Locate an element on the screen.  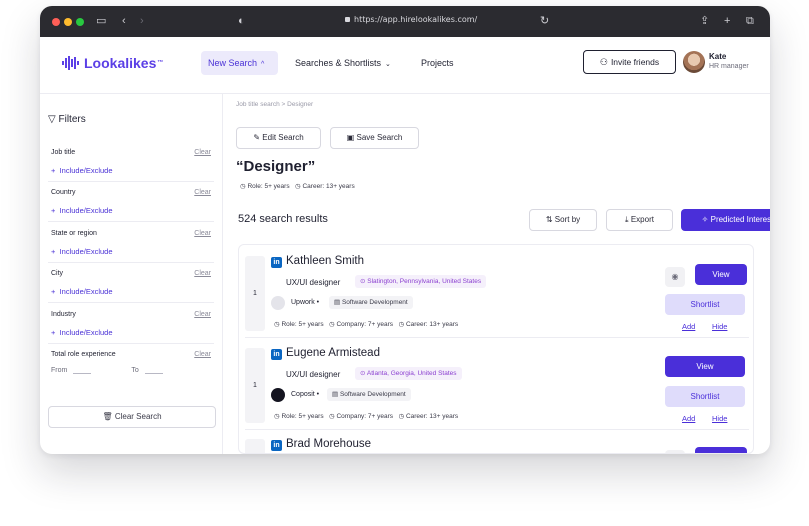
export-button: ⤓ Export is located at coordinates (639, 220).